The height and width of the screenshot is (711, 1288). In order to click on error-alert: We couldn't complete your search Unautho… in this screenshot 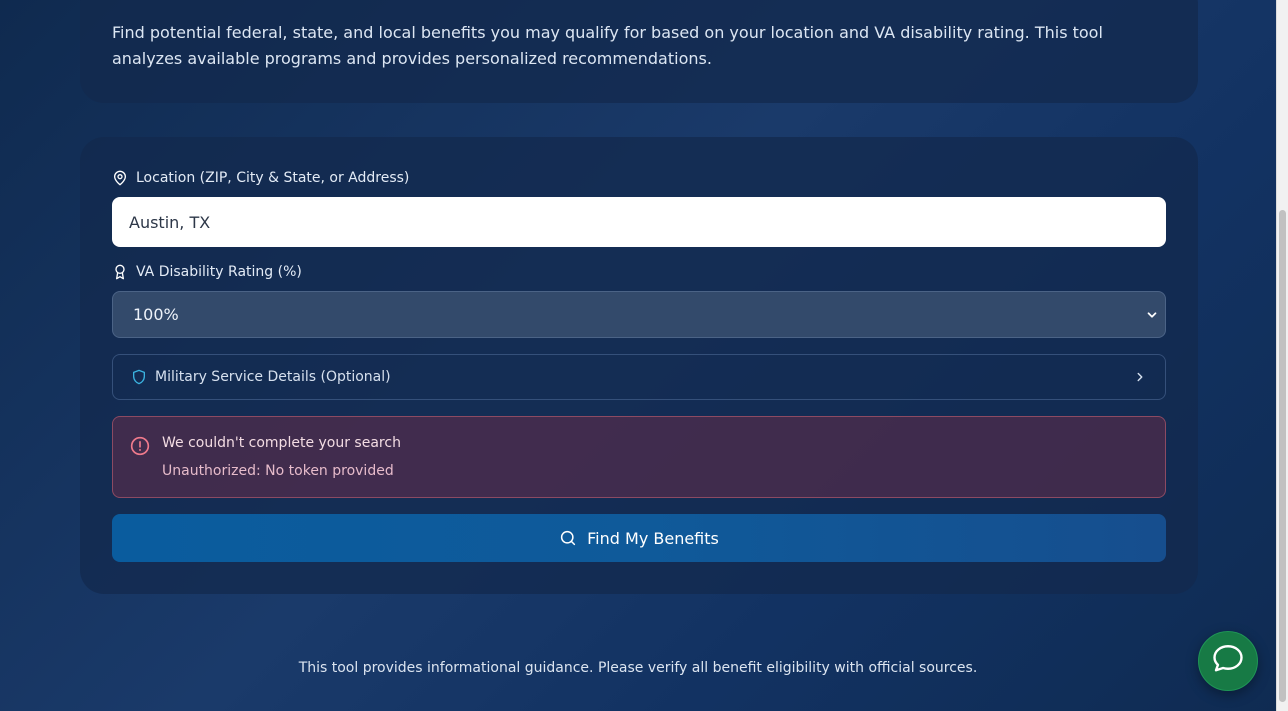, I will do `click(639, 457)`.